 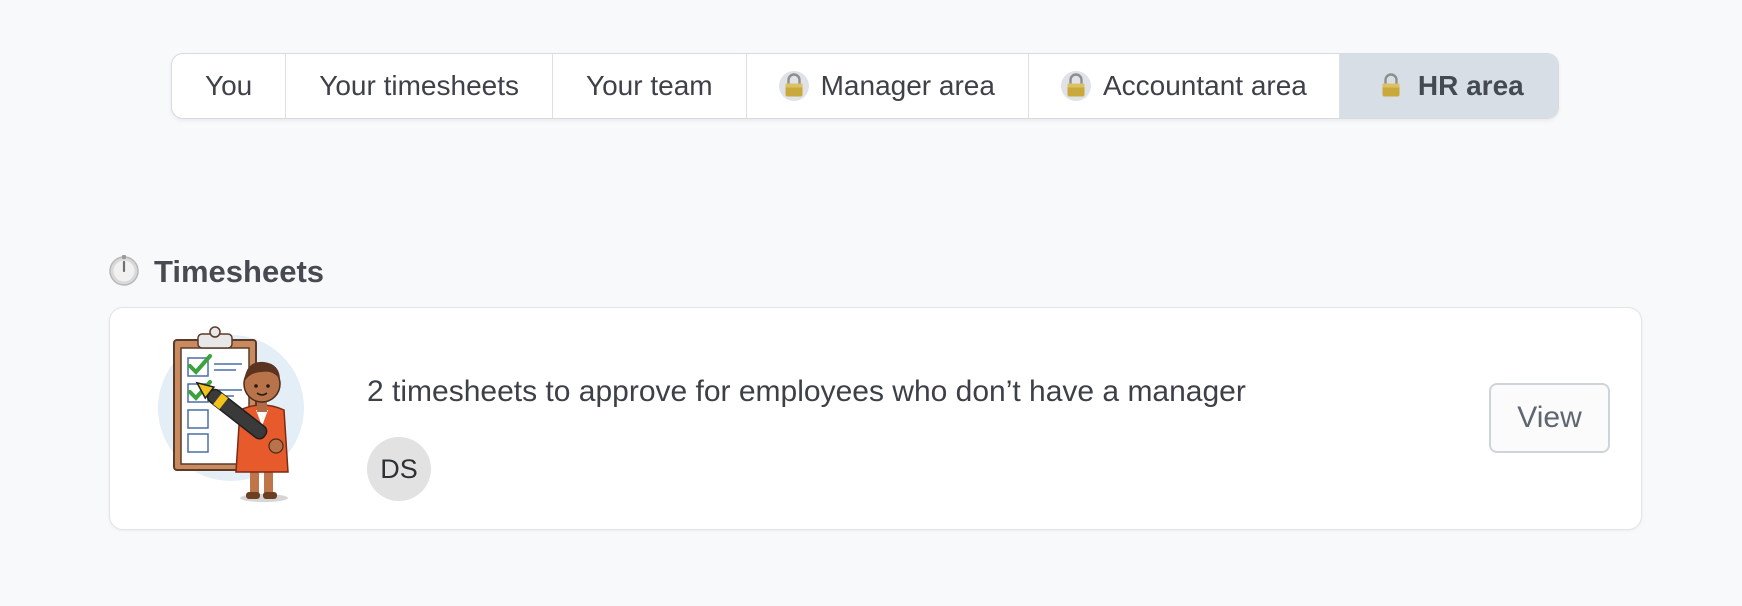 What do you see at coordinates (1549, 418) in the screenshot?
I see `view-button: View` at bounding box center [1549, 418].